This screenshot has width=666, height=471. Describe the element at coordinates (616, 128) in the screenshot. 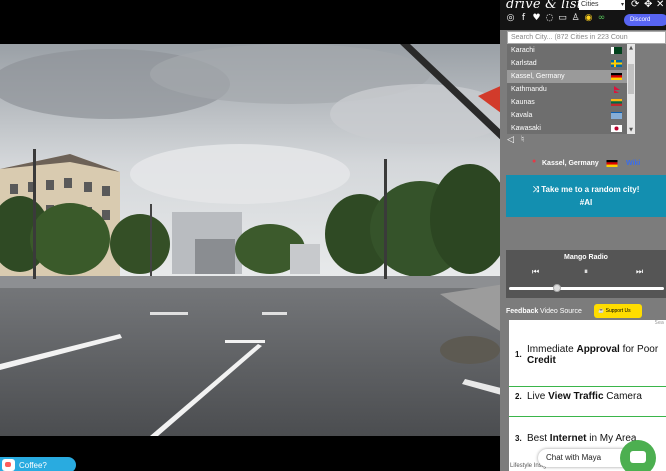

I see `japan-flag-icon` at that location.